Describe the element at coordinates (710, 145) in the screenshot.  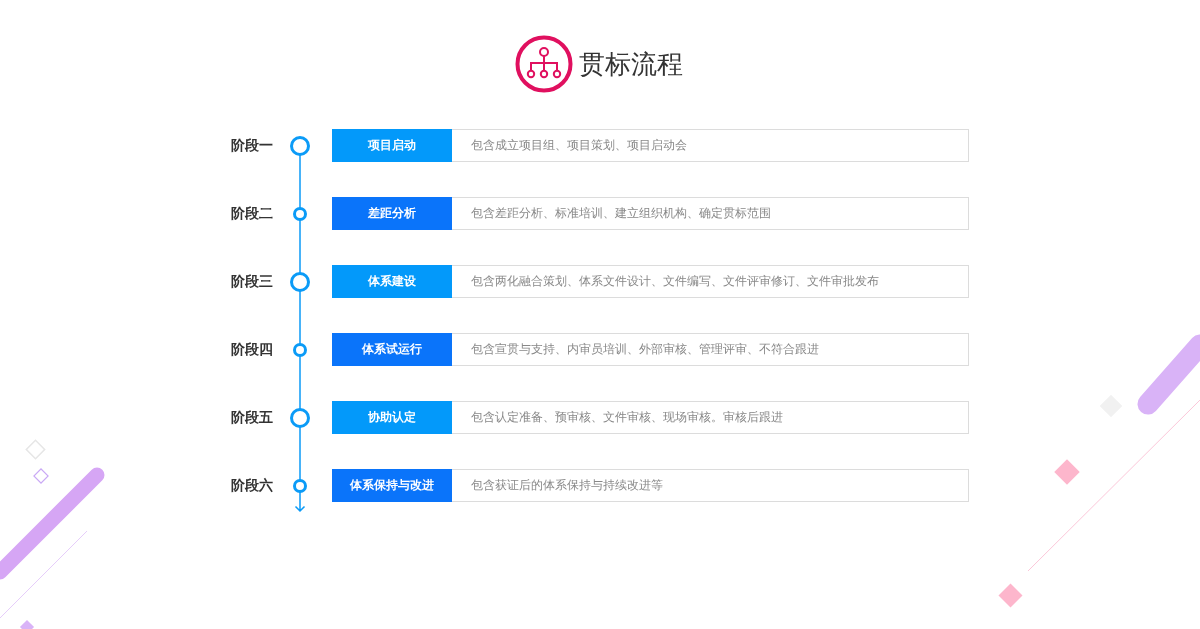
I see `stage-description: 包含成立项目组、项目策划、项目启动会` at that location.